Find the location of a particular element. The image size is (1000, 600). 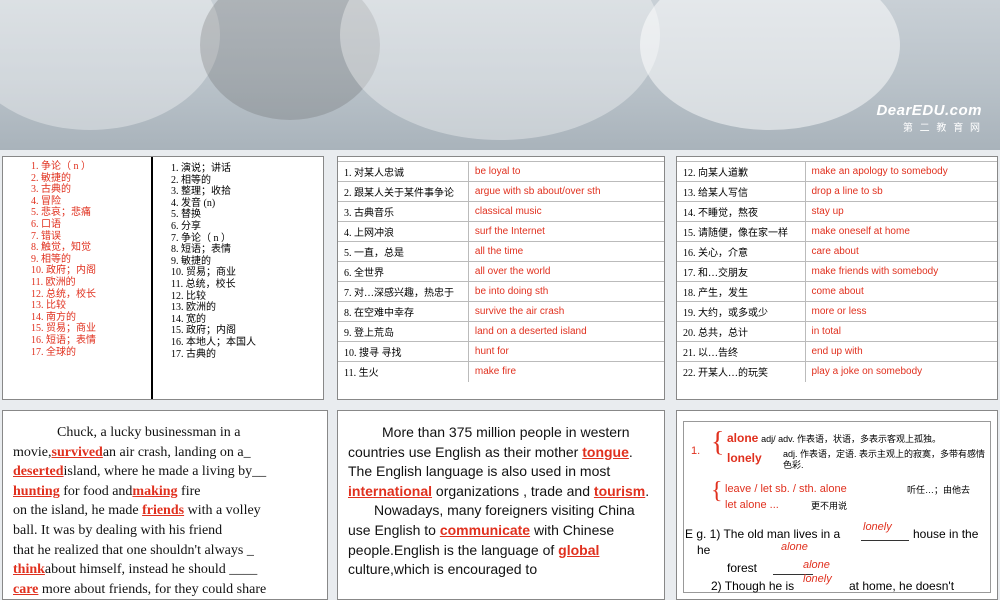

table-row: 17. 和…交朋友 make friends with somebody is located at coordinates (837, 271).